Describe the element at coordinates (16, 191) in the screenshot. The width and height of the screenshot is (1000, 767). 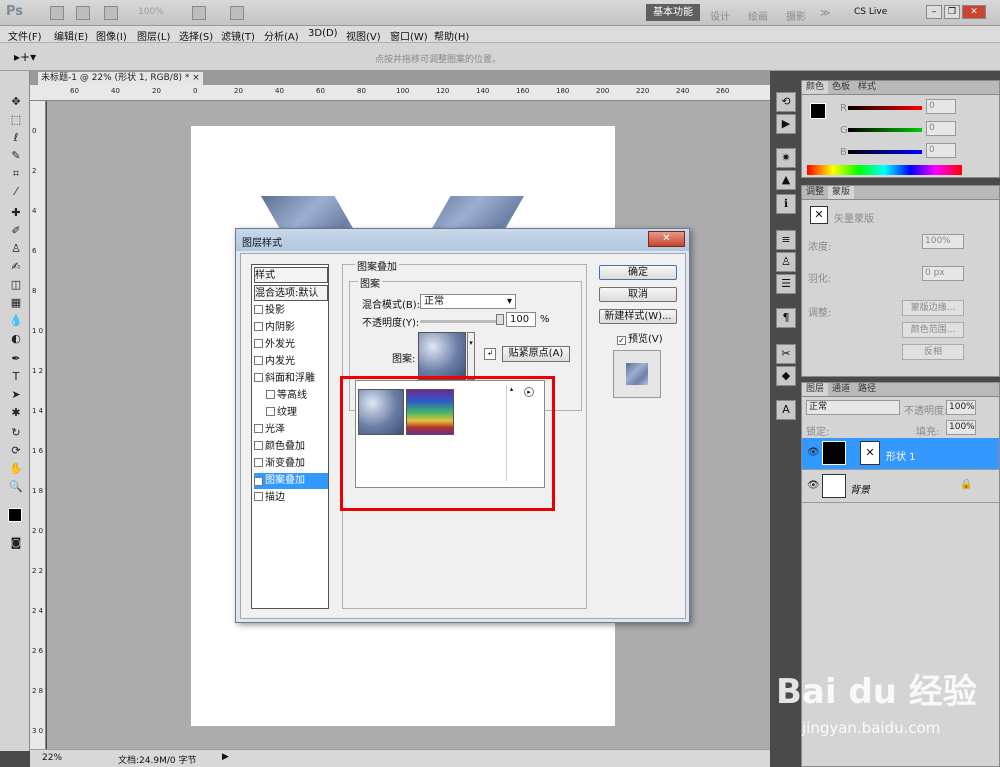
I see `eyedropper-icon: ⁄` at that location.